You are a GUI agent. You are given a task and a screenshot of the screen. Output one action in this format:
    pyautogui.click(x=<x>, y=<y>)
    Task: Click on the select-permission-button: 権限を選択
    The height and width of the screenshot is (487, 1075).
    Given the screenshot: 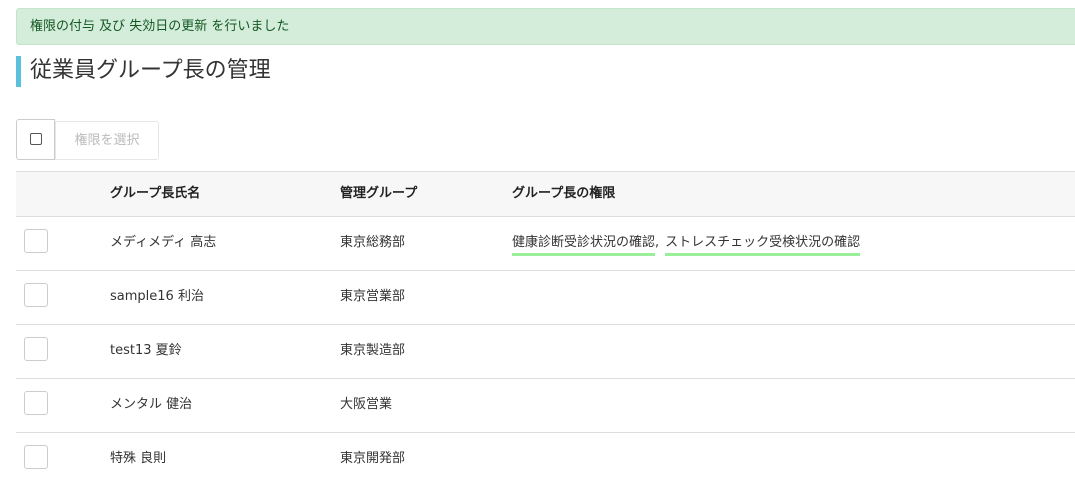 What is the action you would take?
    pyautogui.click(x=107, y=140)
    